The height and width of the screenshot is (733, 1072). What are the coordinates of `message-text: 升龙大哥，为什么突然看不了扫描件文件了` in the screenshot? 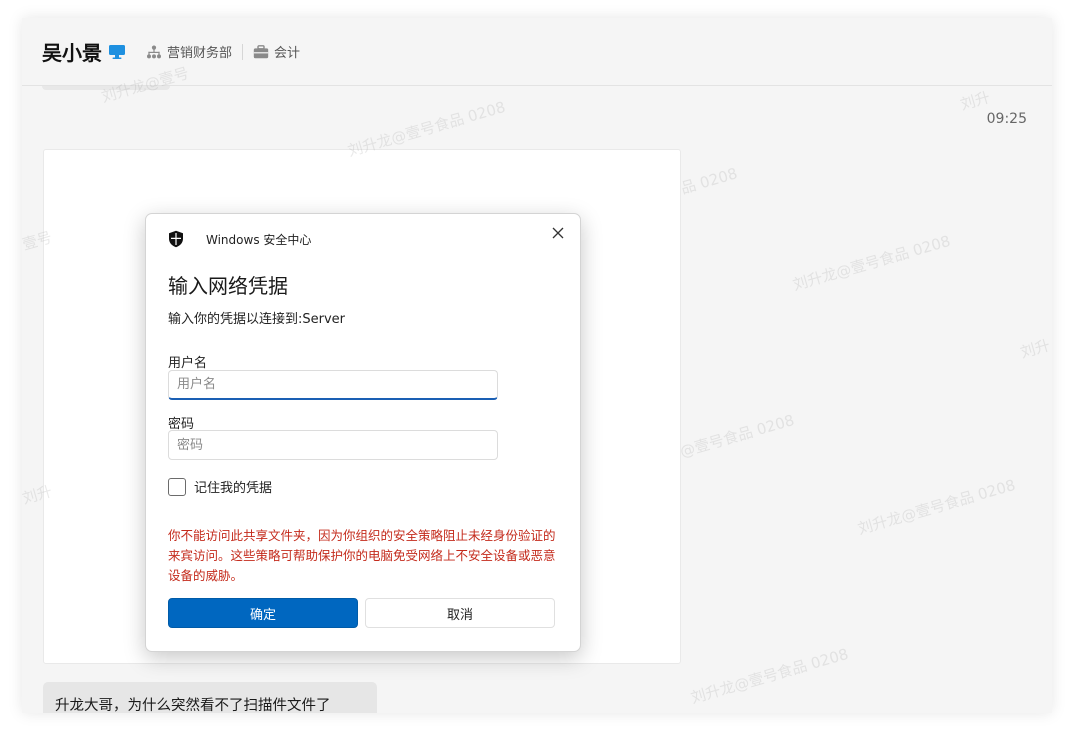 It's located at (193, 705).